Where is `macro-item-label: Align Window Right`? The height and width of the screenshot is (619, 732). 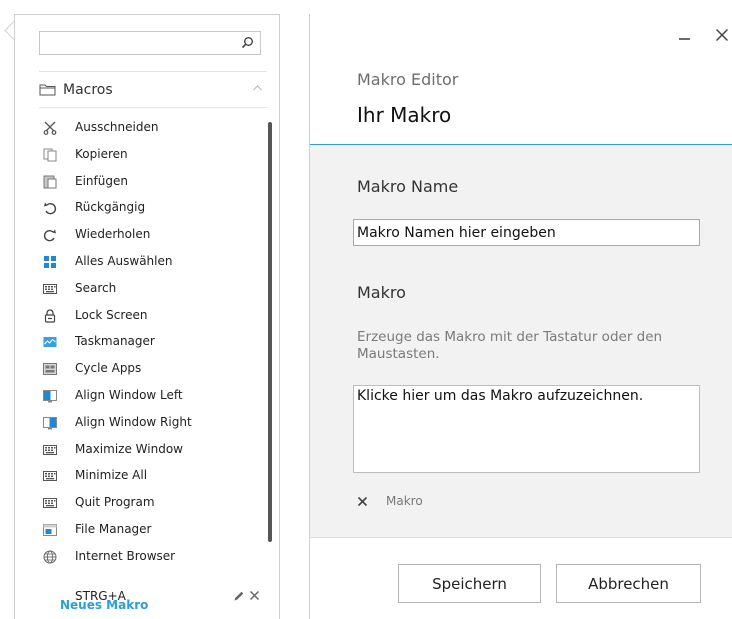
macro-item-label: Align Window Right is located at coordinates (133, 421).